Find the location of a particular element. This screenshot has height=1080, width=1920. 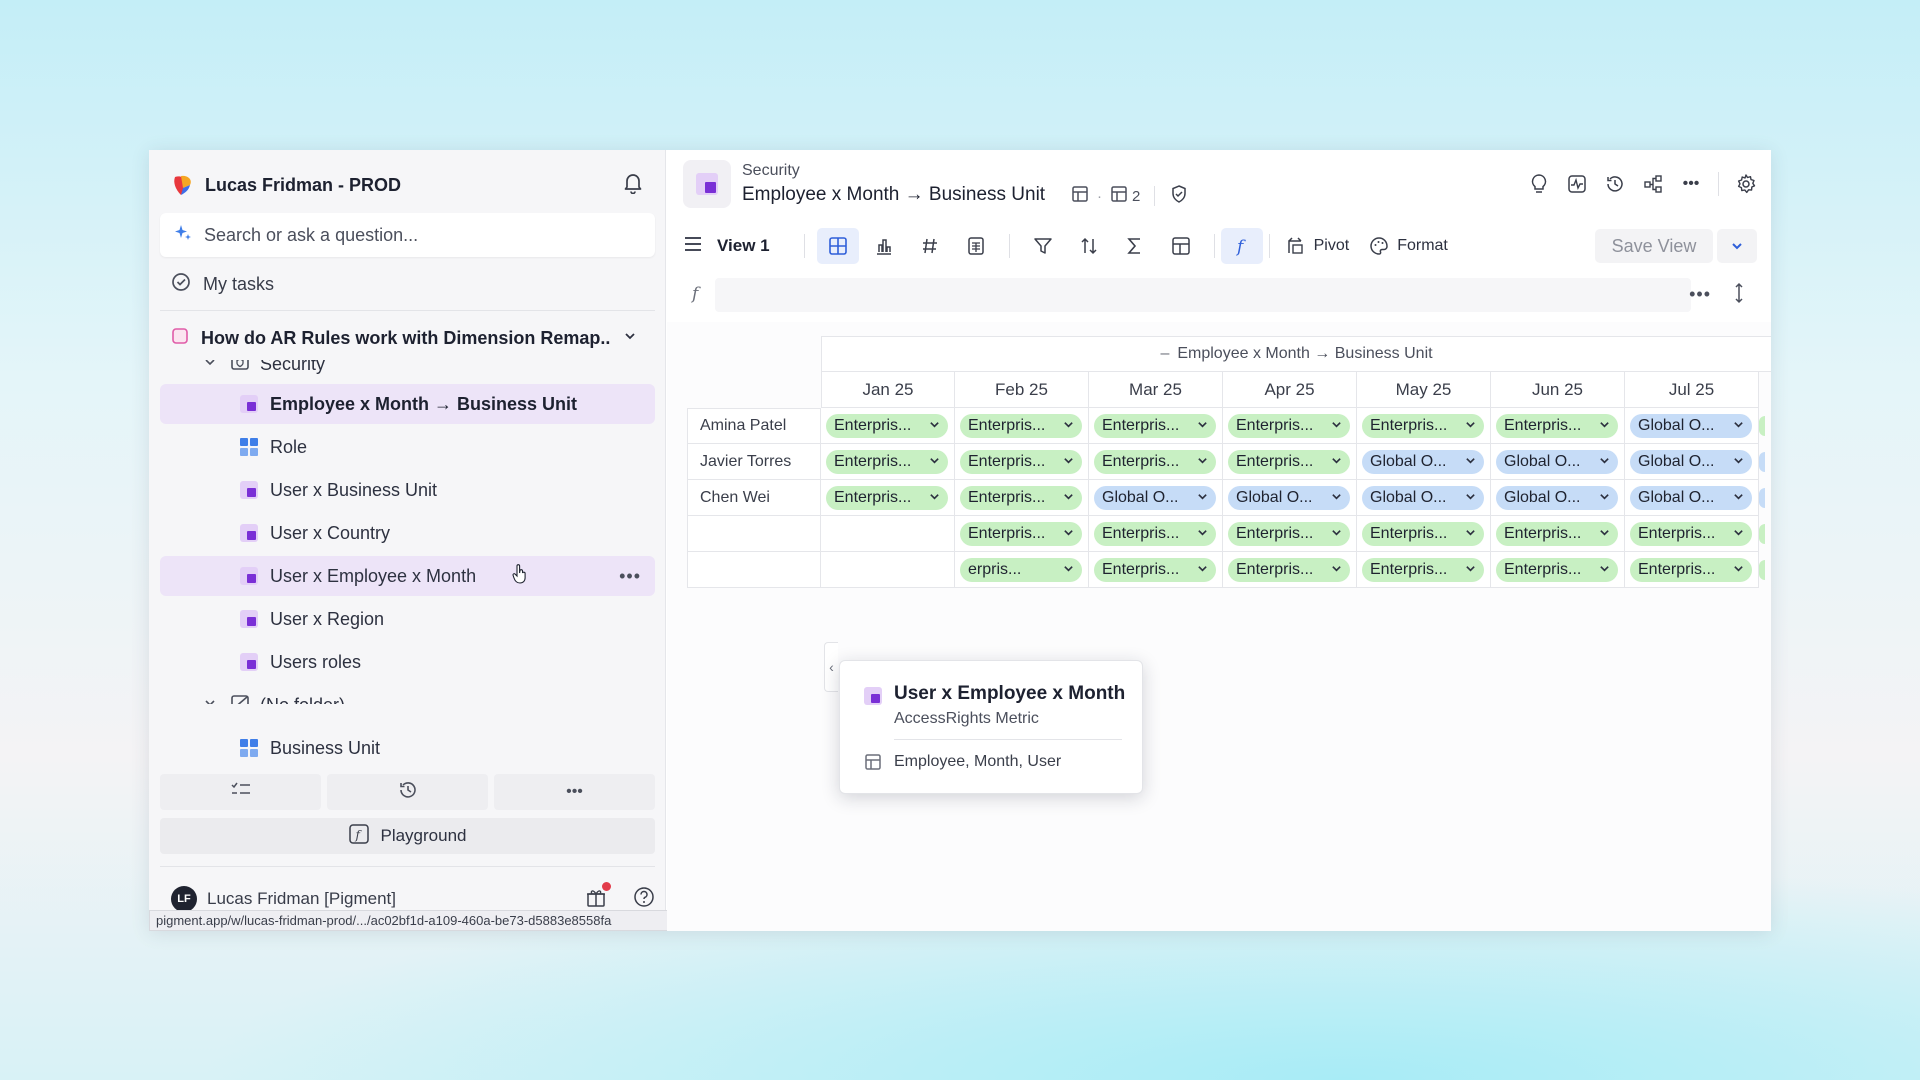

chart-view-button is located at coordinates (884, 246).